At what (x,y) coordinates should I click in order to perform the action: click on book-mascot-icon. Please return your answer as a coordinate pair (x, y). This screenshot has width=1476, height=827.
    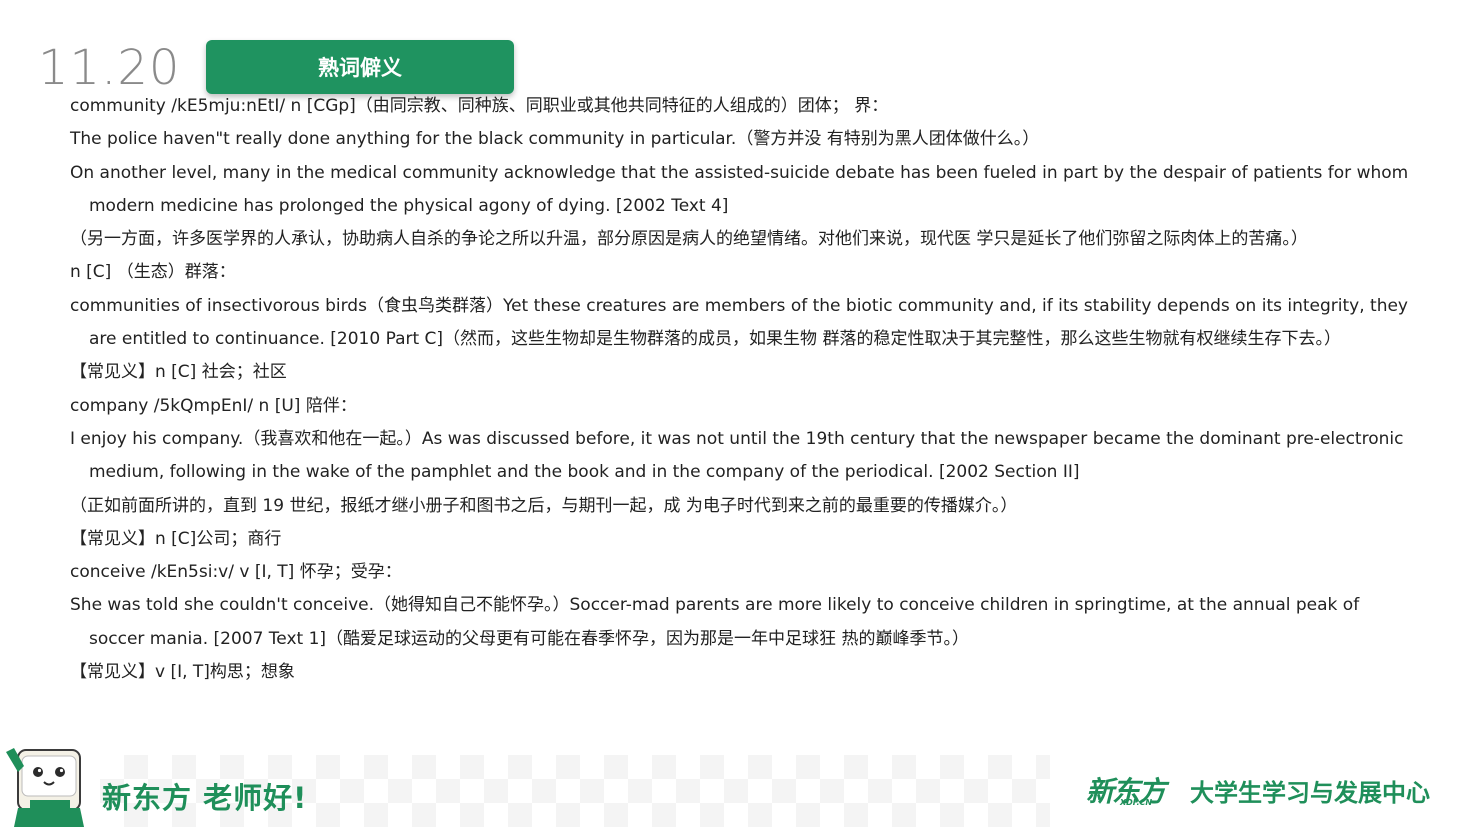
    Looking at the image, I should click on (45, 787).